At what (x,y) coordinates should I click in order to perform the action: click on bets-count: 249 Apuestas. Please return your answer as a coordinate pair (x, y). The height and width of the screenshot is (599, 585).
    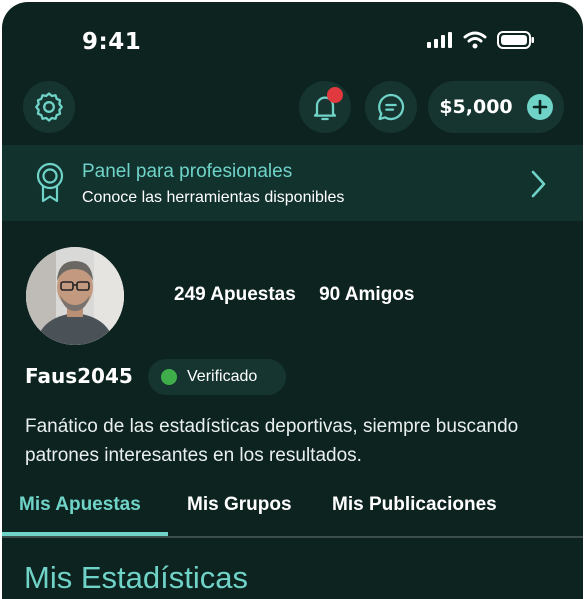
    Looking at the image, I should click on (235, 294).